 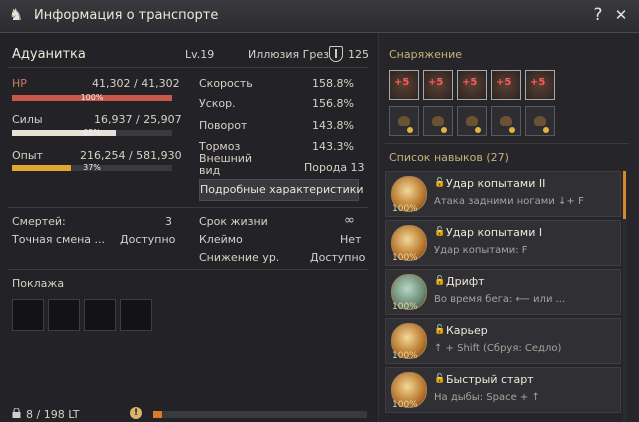 I want to click on cargo-title: Поклажа, so click(x=38, y=283).